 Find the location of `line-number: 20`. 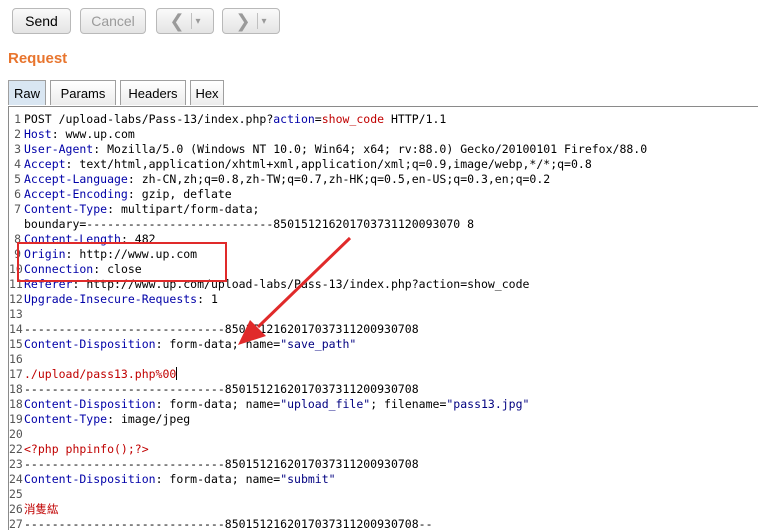

line-number: 20 is located at coordinates (16, 434).